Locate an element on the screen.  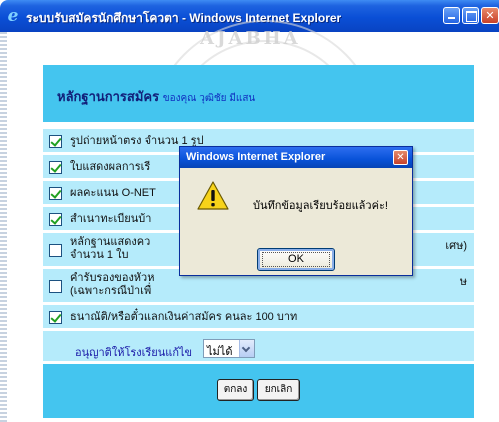
close-icon: ✕ is located at coordinates (490, 15).